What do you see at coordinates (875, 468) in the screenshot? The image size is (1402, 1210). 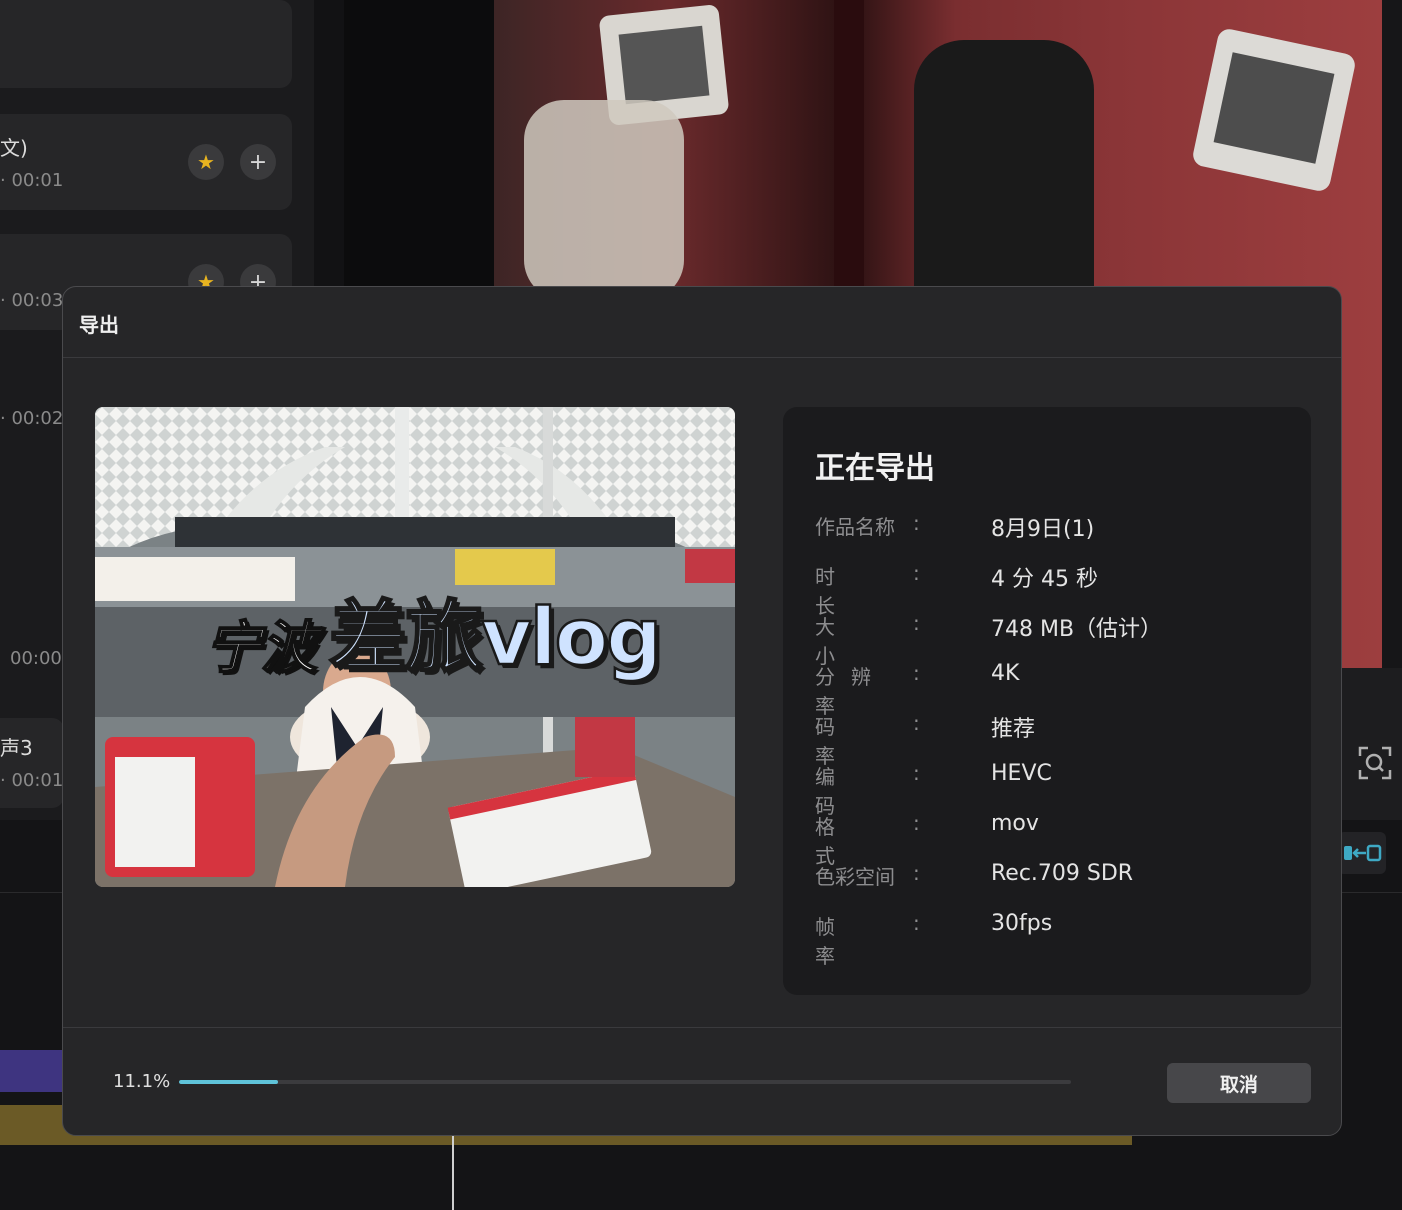 I see `export-status-heading: 正在导出` at bounding box center [875, 468].